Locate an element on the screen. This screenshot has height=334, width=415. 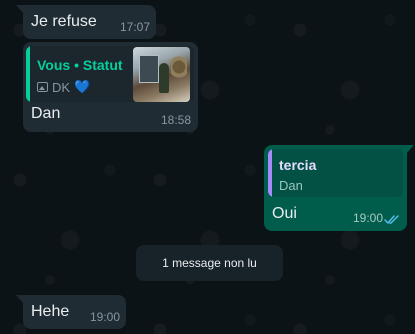
outgoing-message-reply: tercia Dan Oui 19:00 is located at coordinates (339, 188).